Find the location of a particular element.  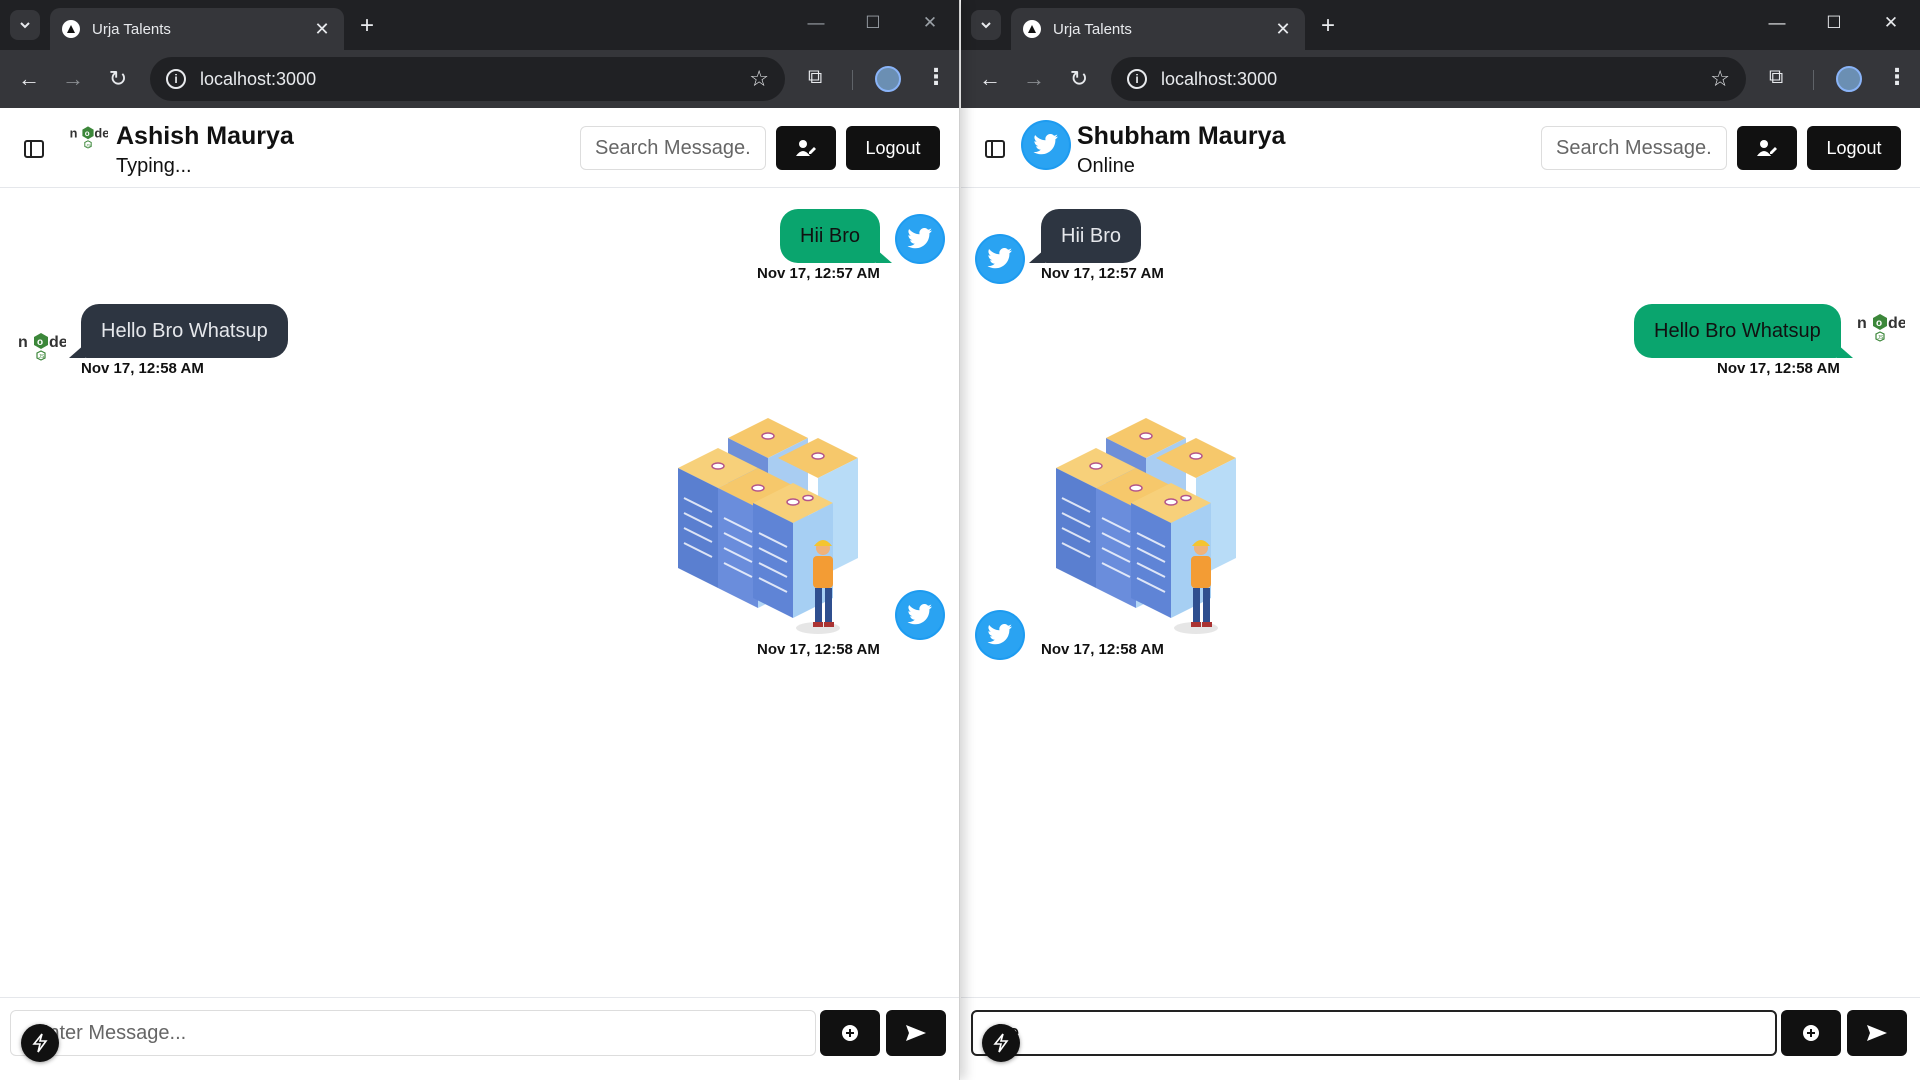

peer-name: Ashish Maurya is located at coordinates (205, 136).